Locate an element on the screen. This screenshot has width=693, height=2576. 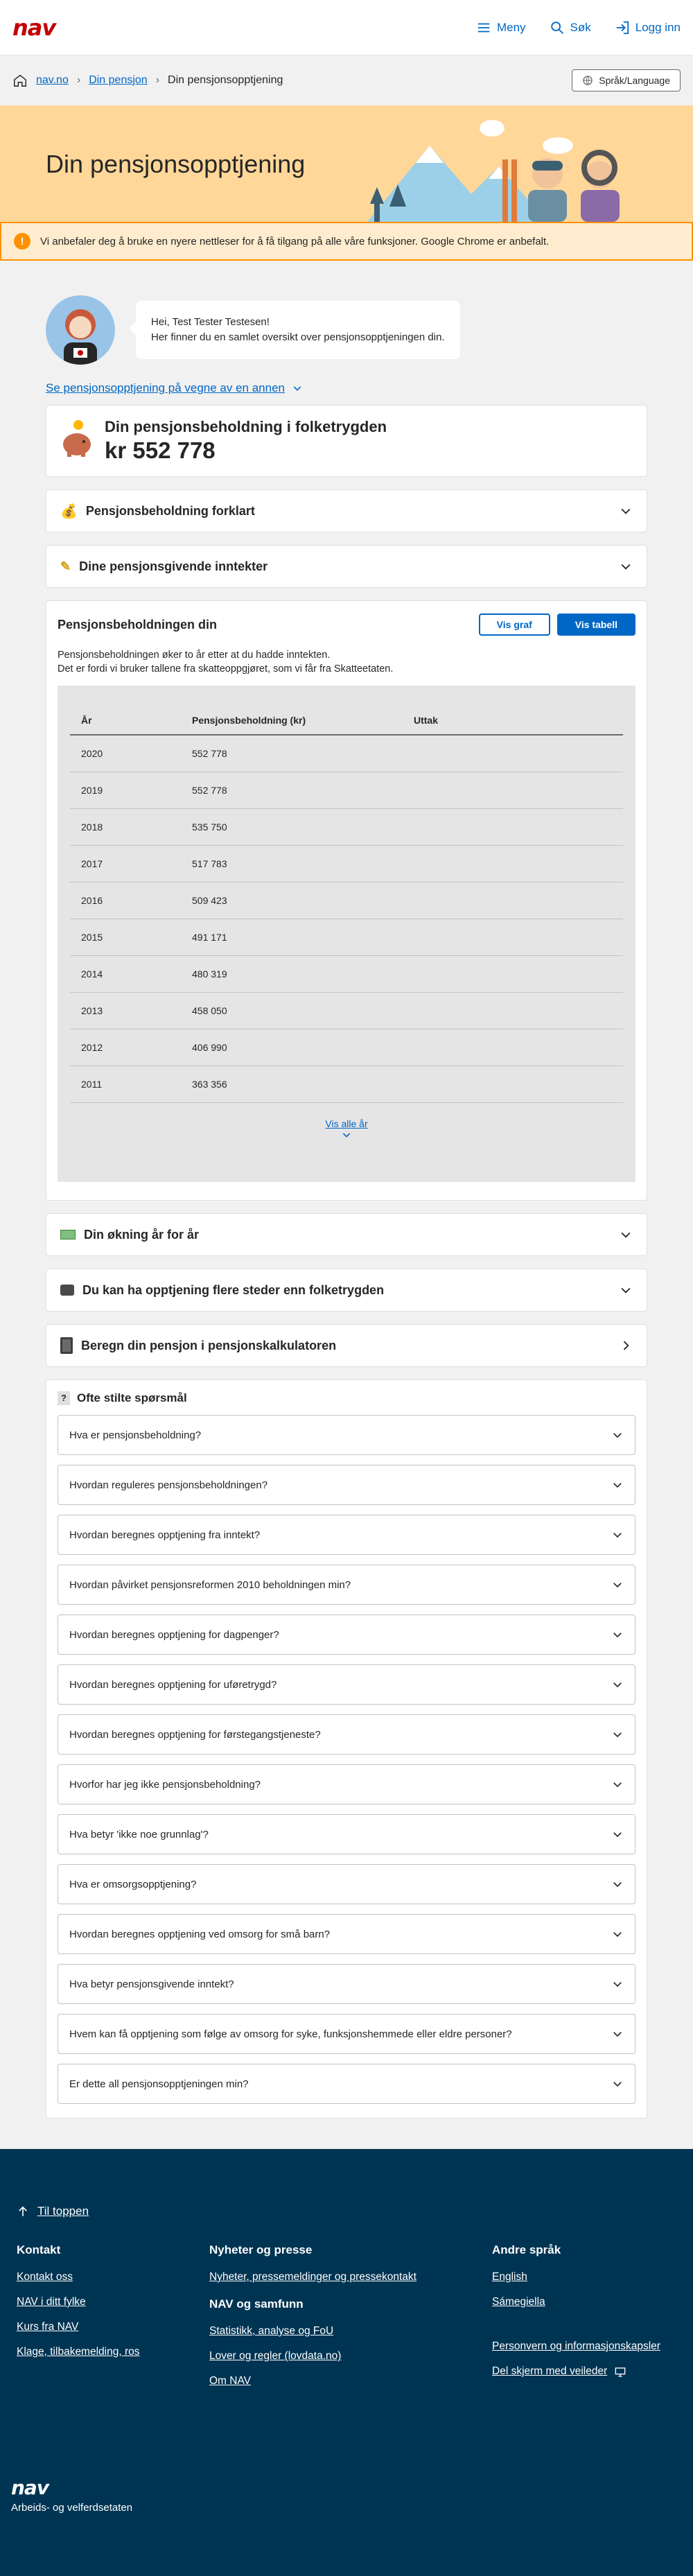
faq-item: Hvordan beregnes opptjening fra inntekt? is located at coordinates (346, 1535).